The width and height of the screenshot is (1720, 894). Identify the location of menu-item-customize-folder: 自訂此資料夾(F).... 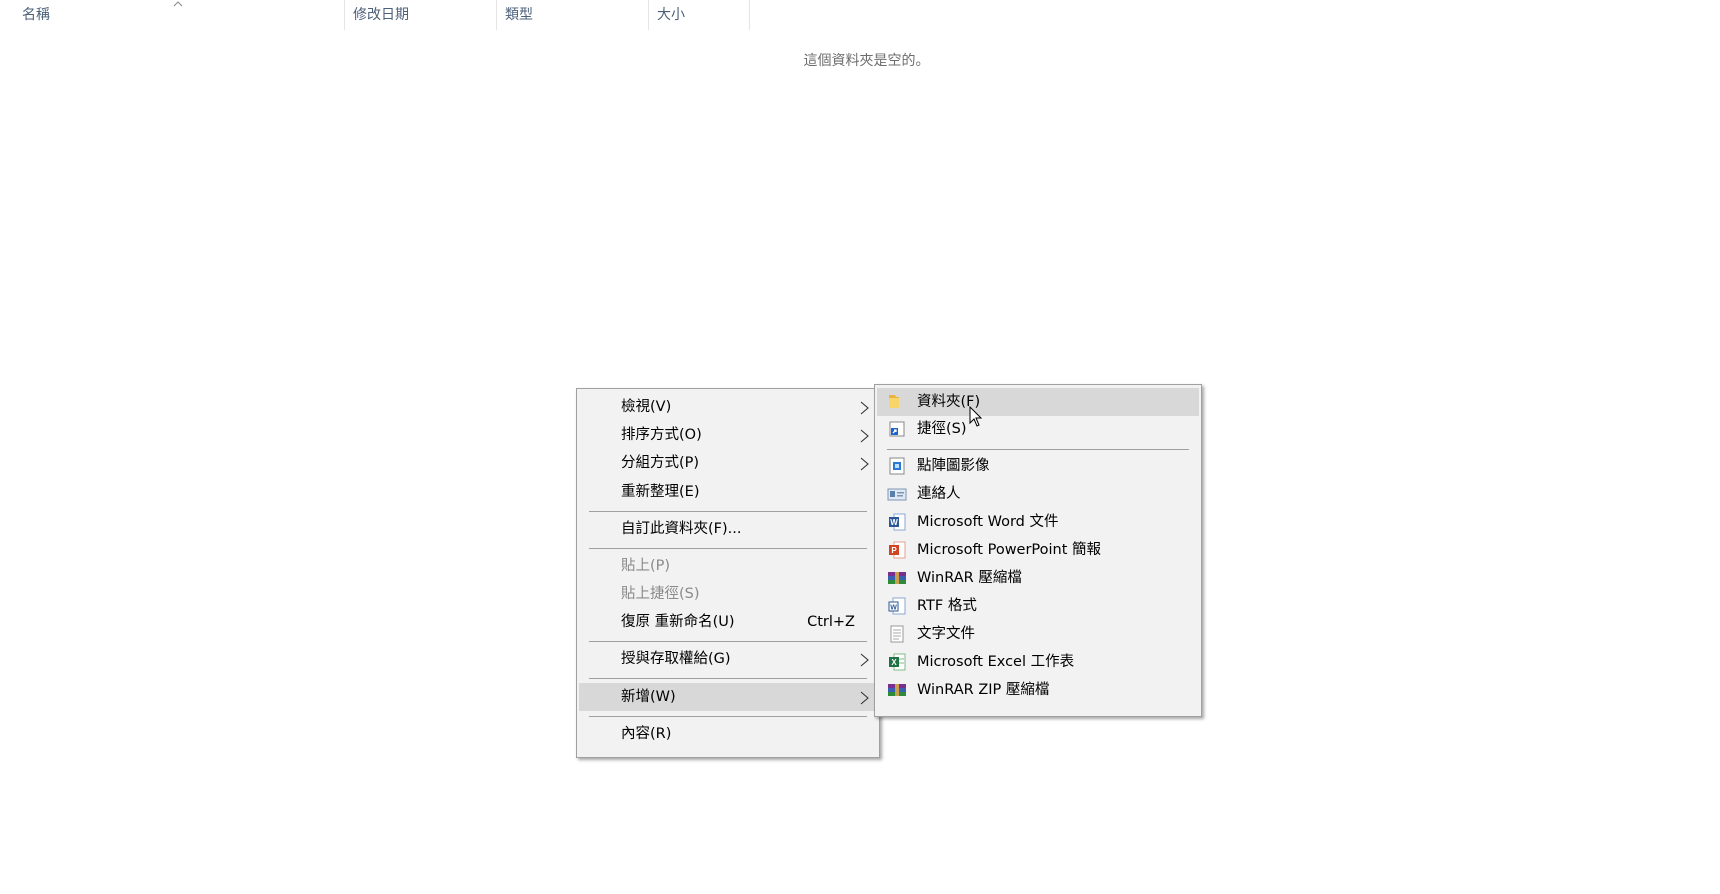
(728, 529).